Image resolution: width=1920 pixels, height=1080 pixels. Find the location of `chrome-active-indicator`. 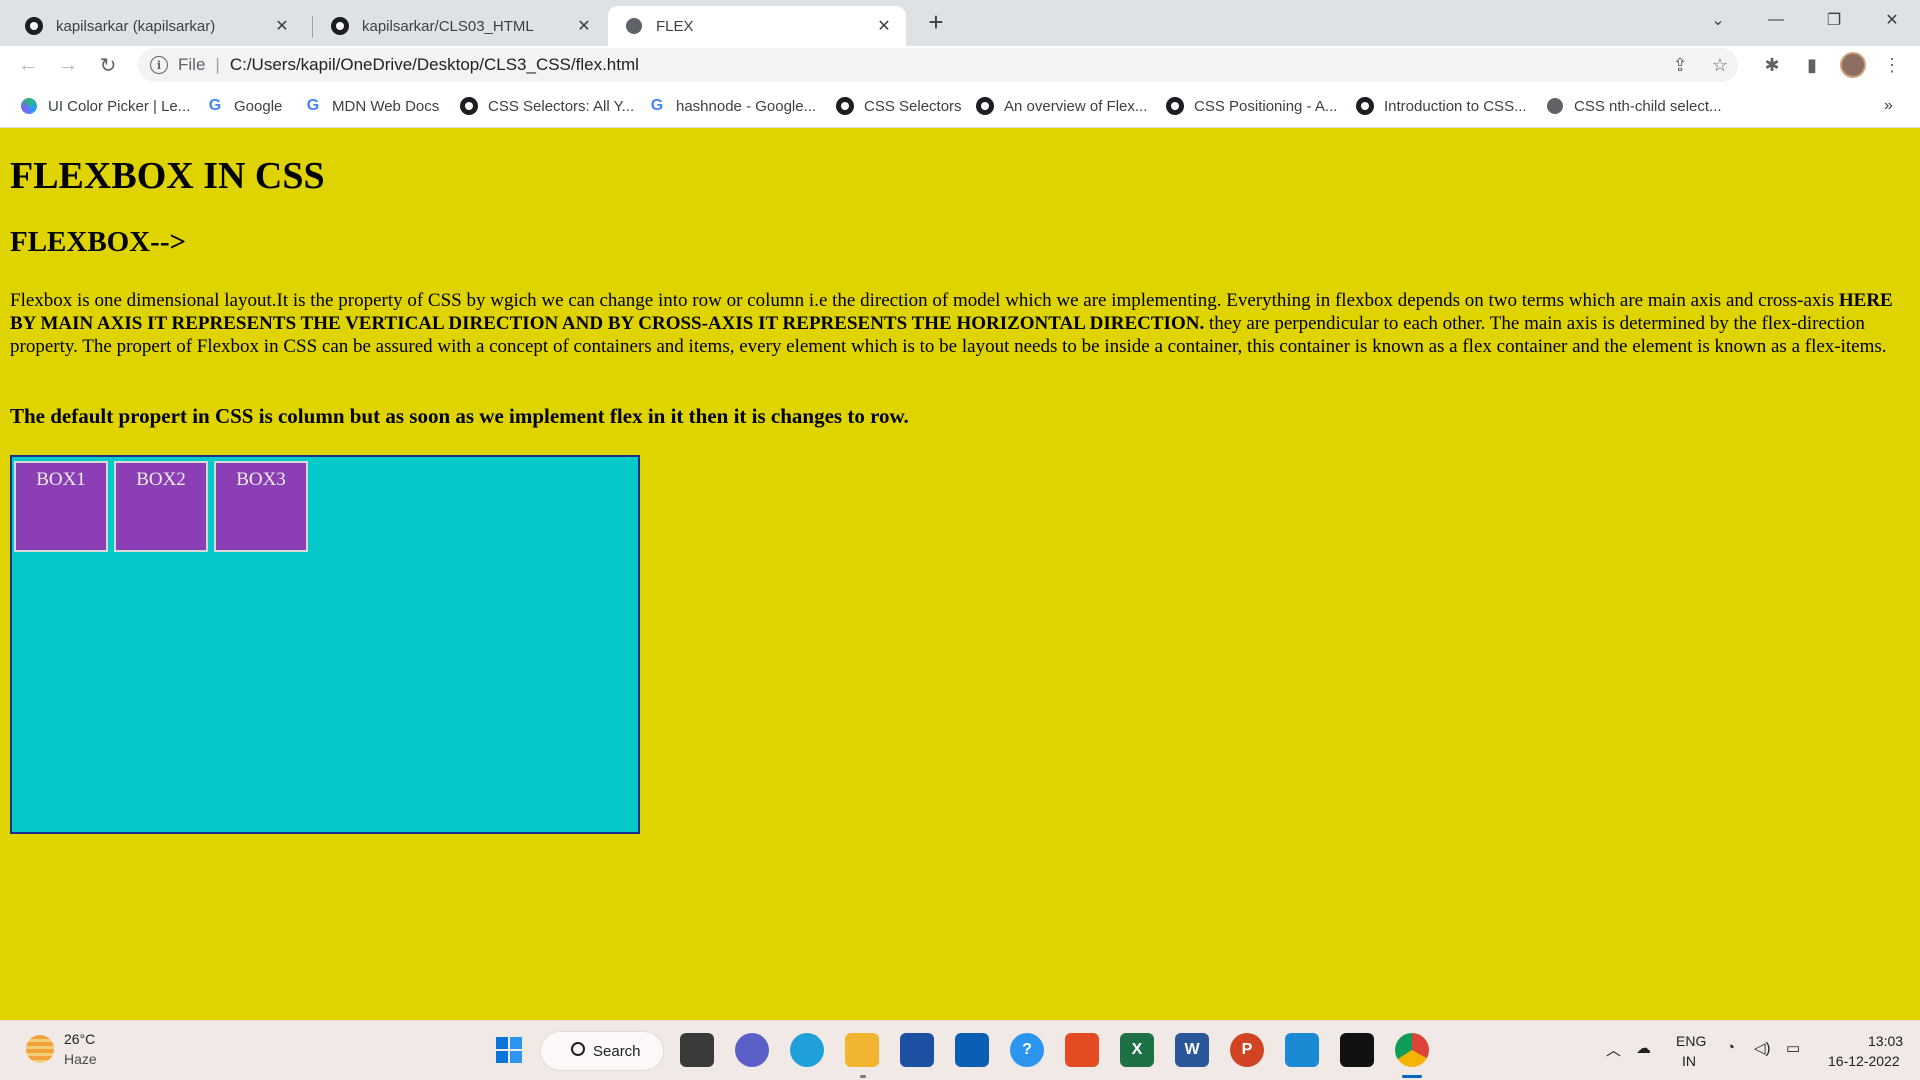

chrome-active-indicator is located at coordinates (1412, 1076).